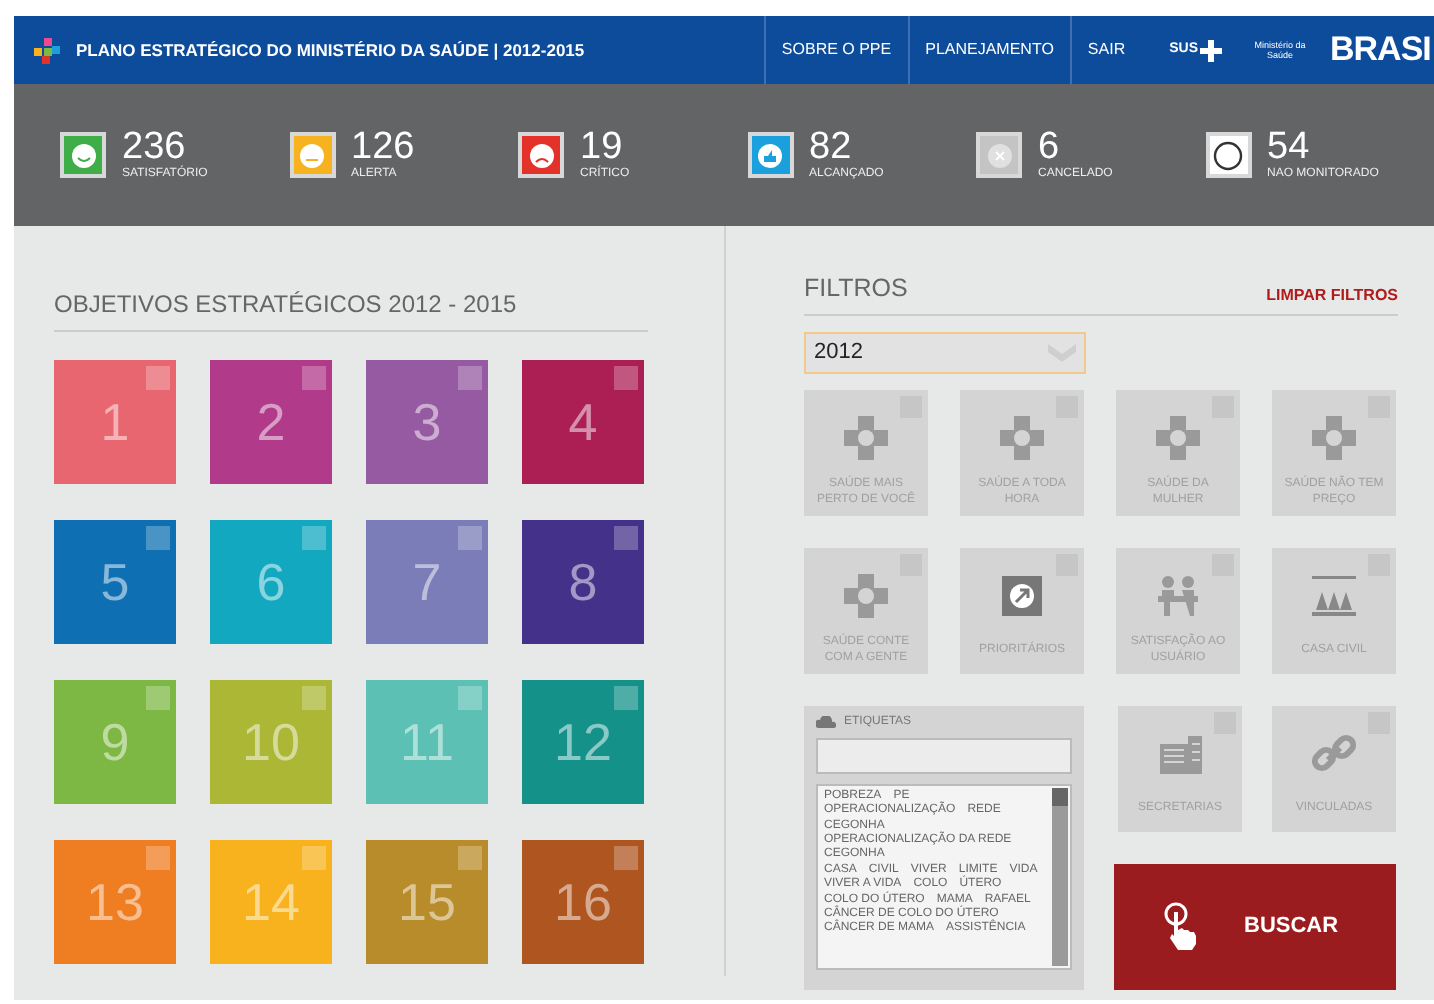 The height and width of the screenshot is (1004, 1434). What do you see at coordinates (1228, 155) in the screenshot?
I see `circle-icon` at bounding box center [1228, 155].